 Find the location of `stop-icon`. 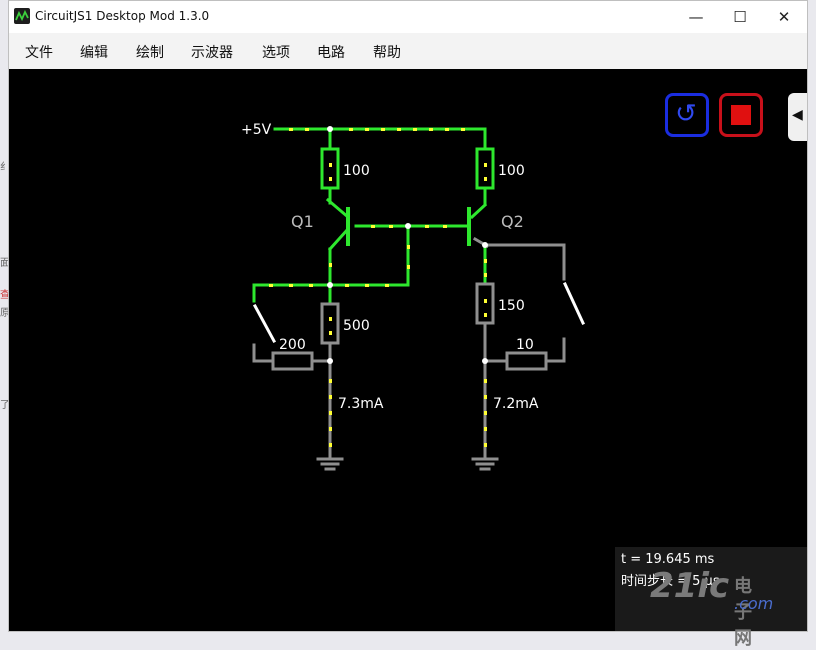

stop-icon is located at coordinates (741, 115).